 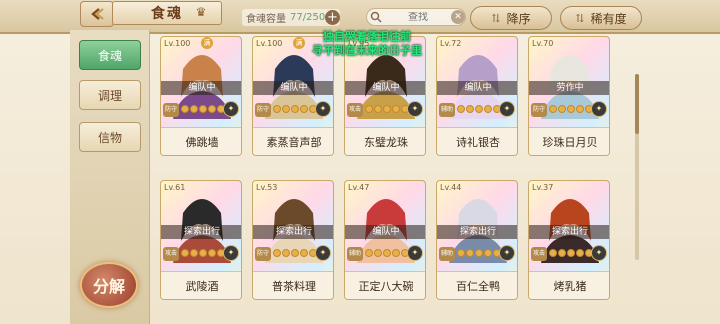 I want to click on sort-rarity-button: ⇅ 稀有度, so click(x=601, y=18).